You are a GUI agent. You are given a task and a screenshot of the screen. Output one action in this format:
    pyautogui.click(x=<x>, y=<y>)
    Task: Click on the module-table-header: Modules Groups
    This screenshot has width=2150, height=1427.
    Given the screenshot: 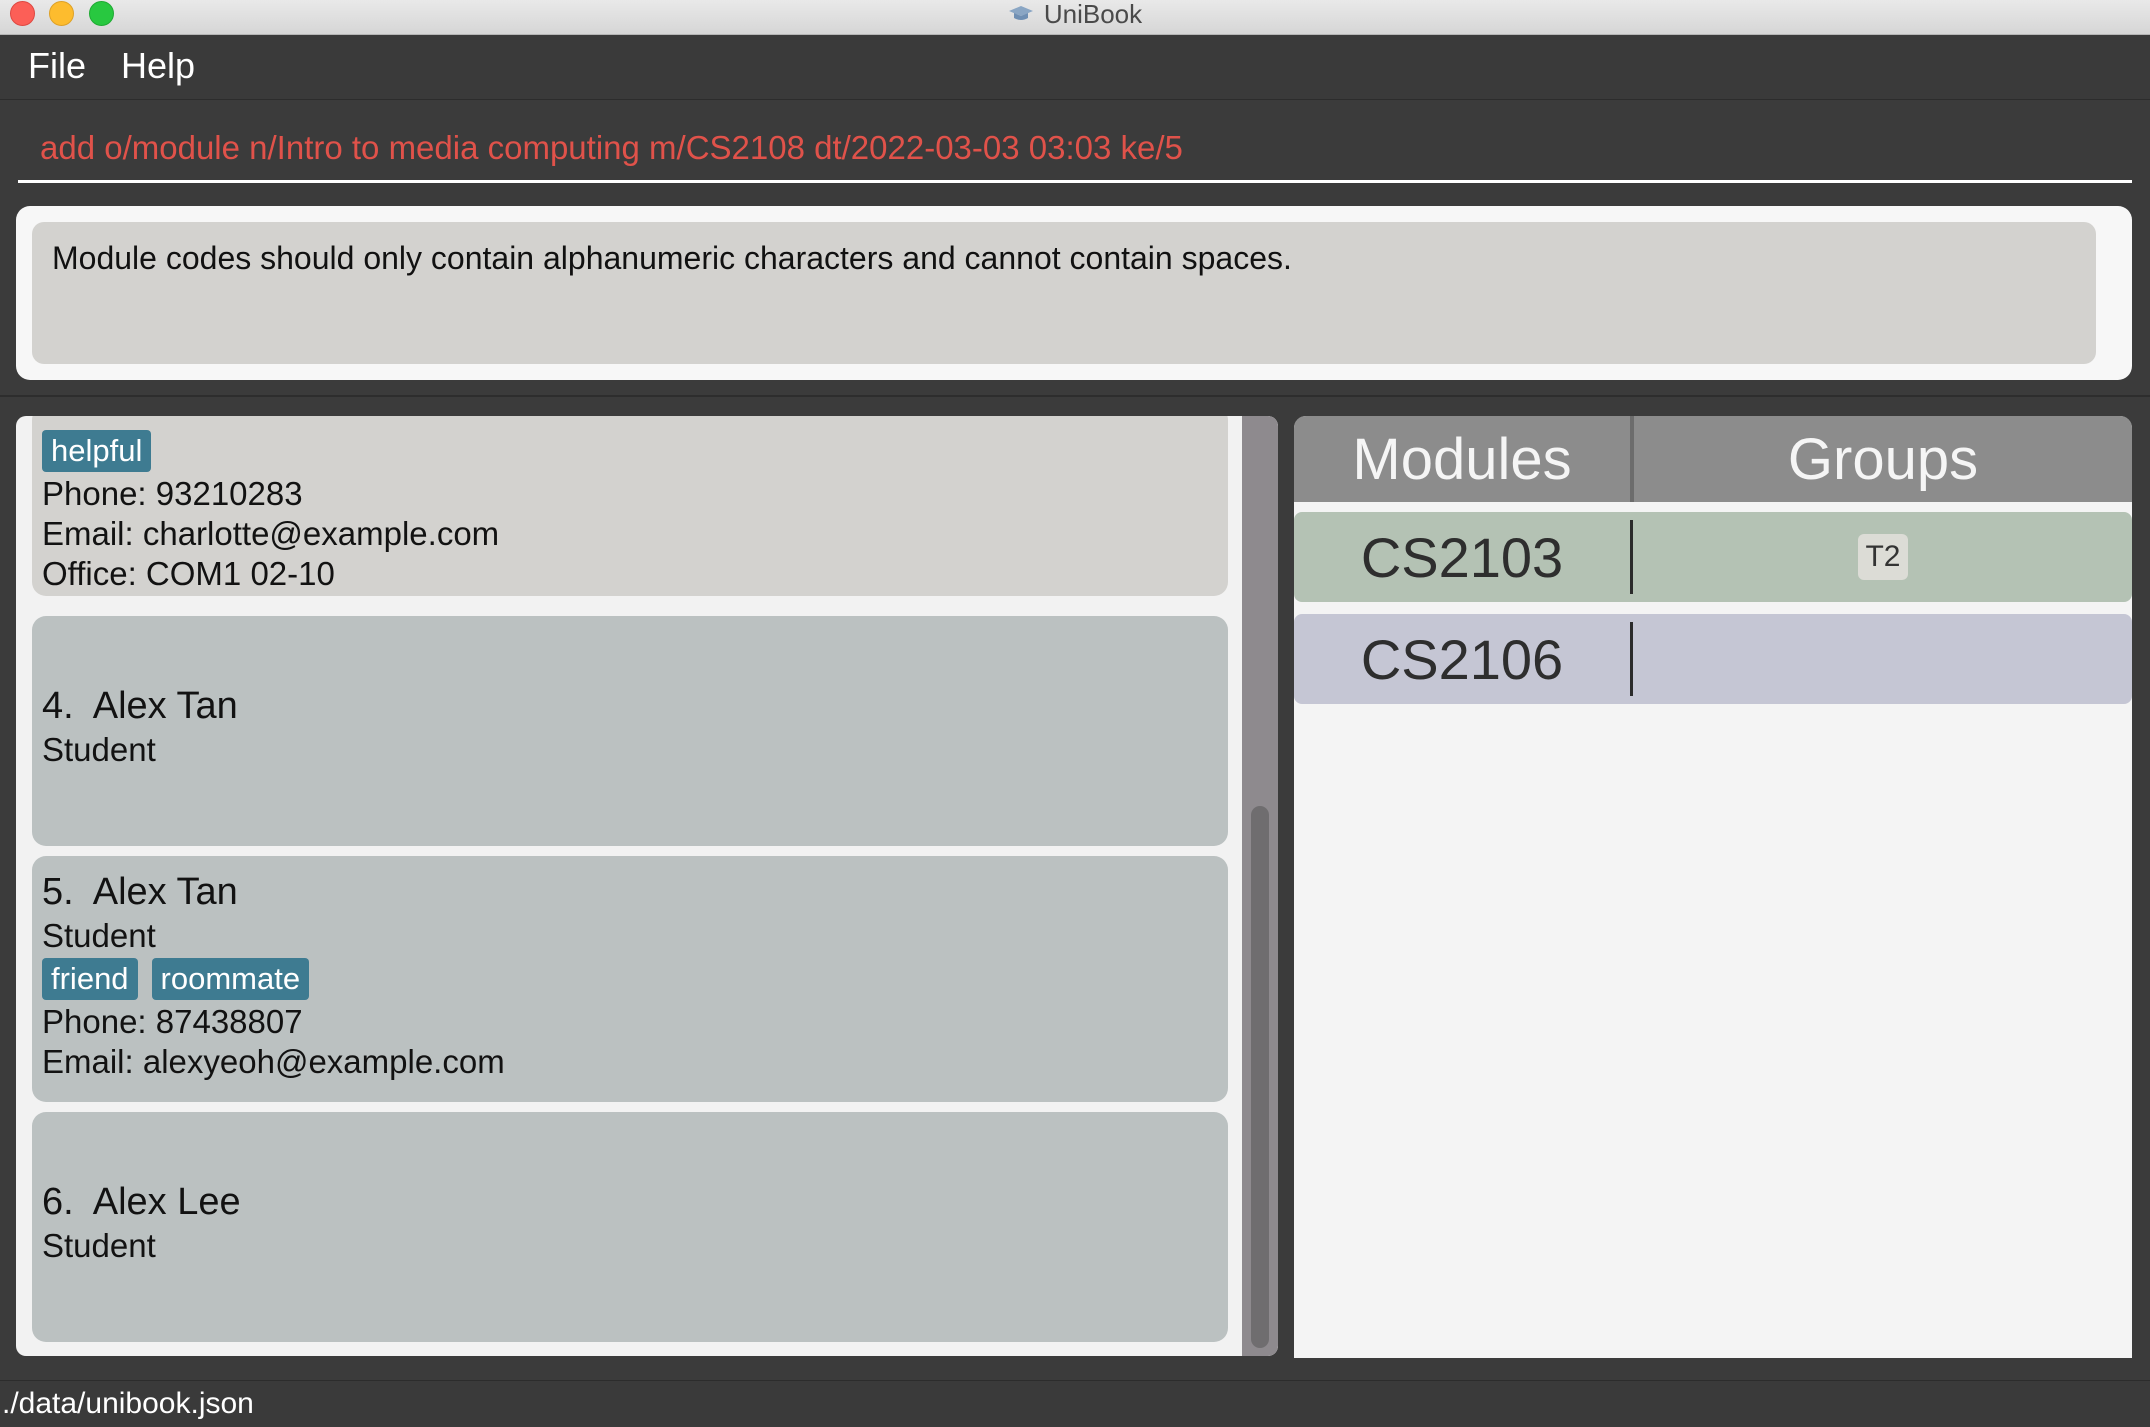 What is the action you would take?
    pyautogui.click(x=1713, y=459)
    